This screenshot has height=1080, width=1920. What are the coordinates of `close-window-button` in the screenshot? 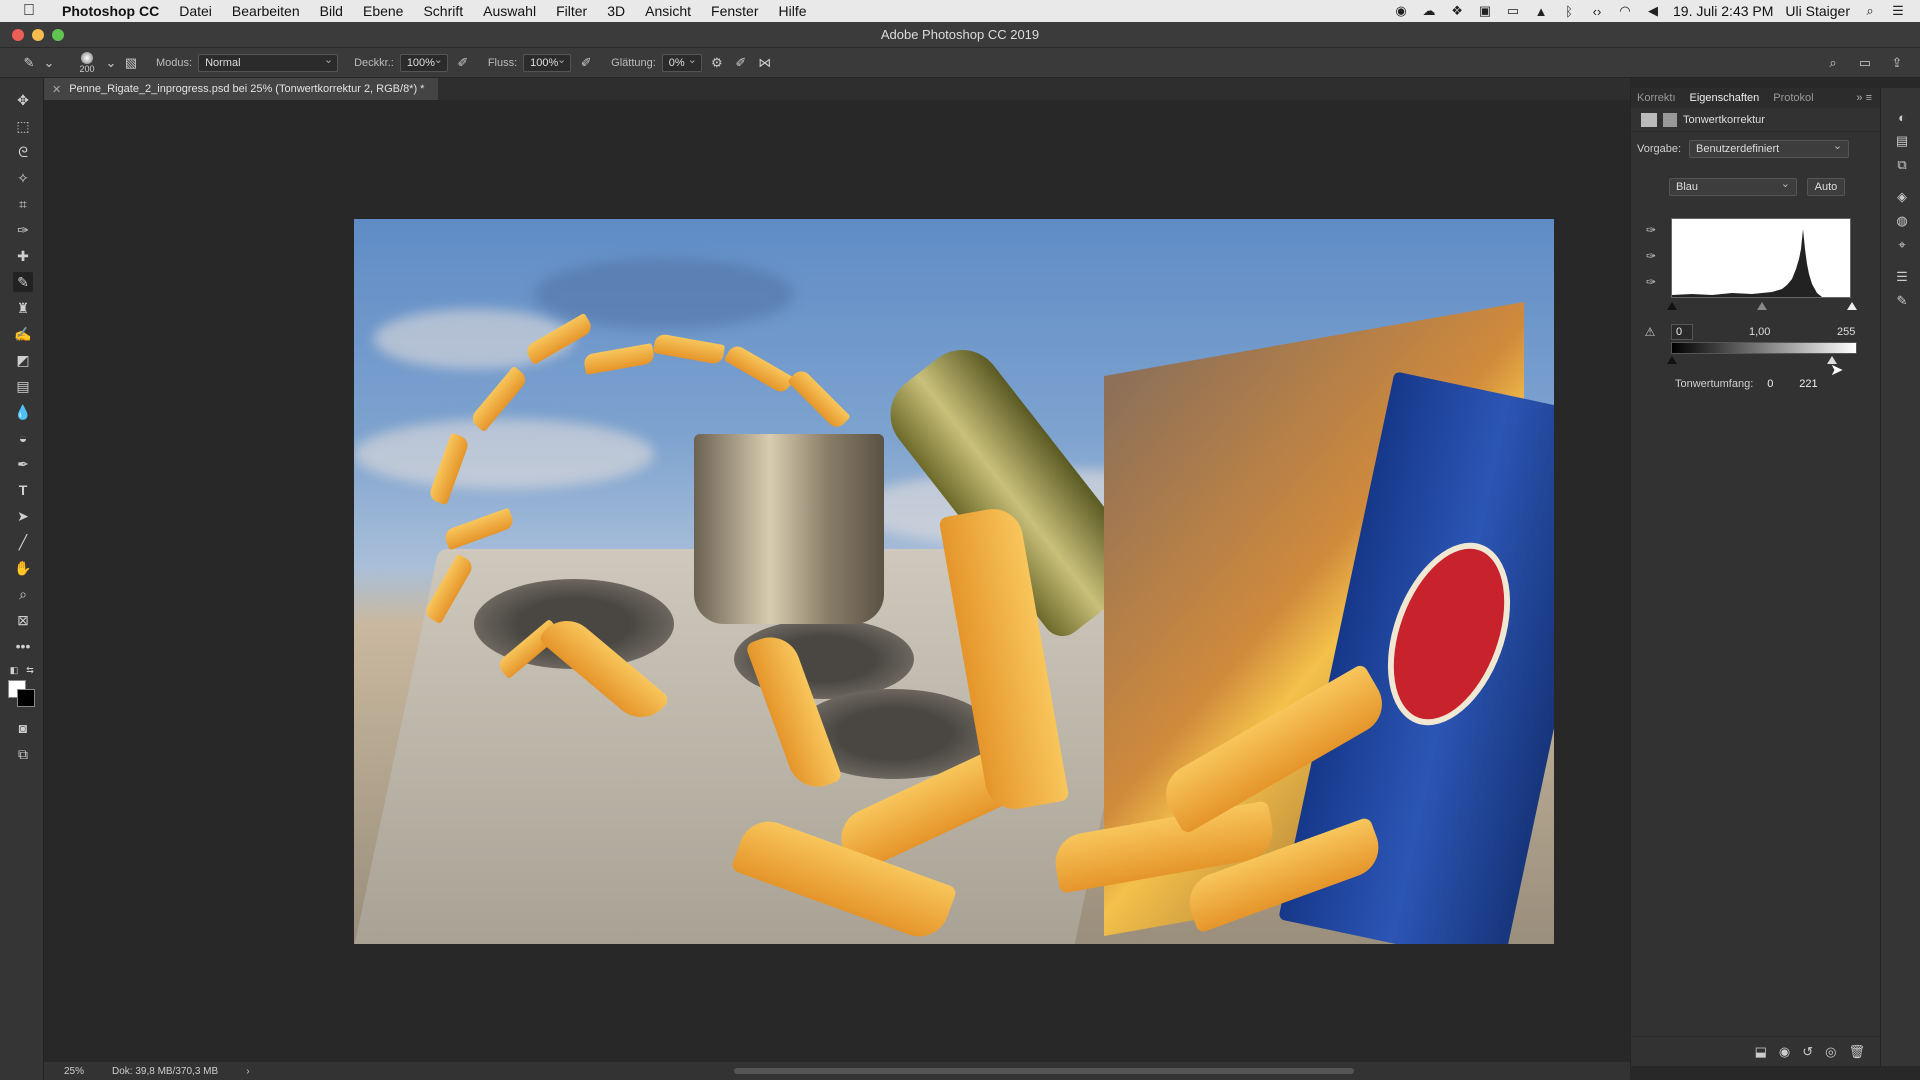 It's located at (18, 35).